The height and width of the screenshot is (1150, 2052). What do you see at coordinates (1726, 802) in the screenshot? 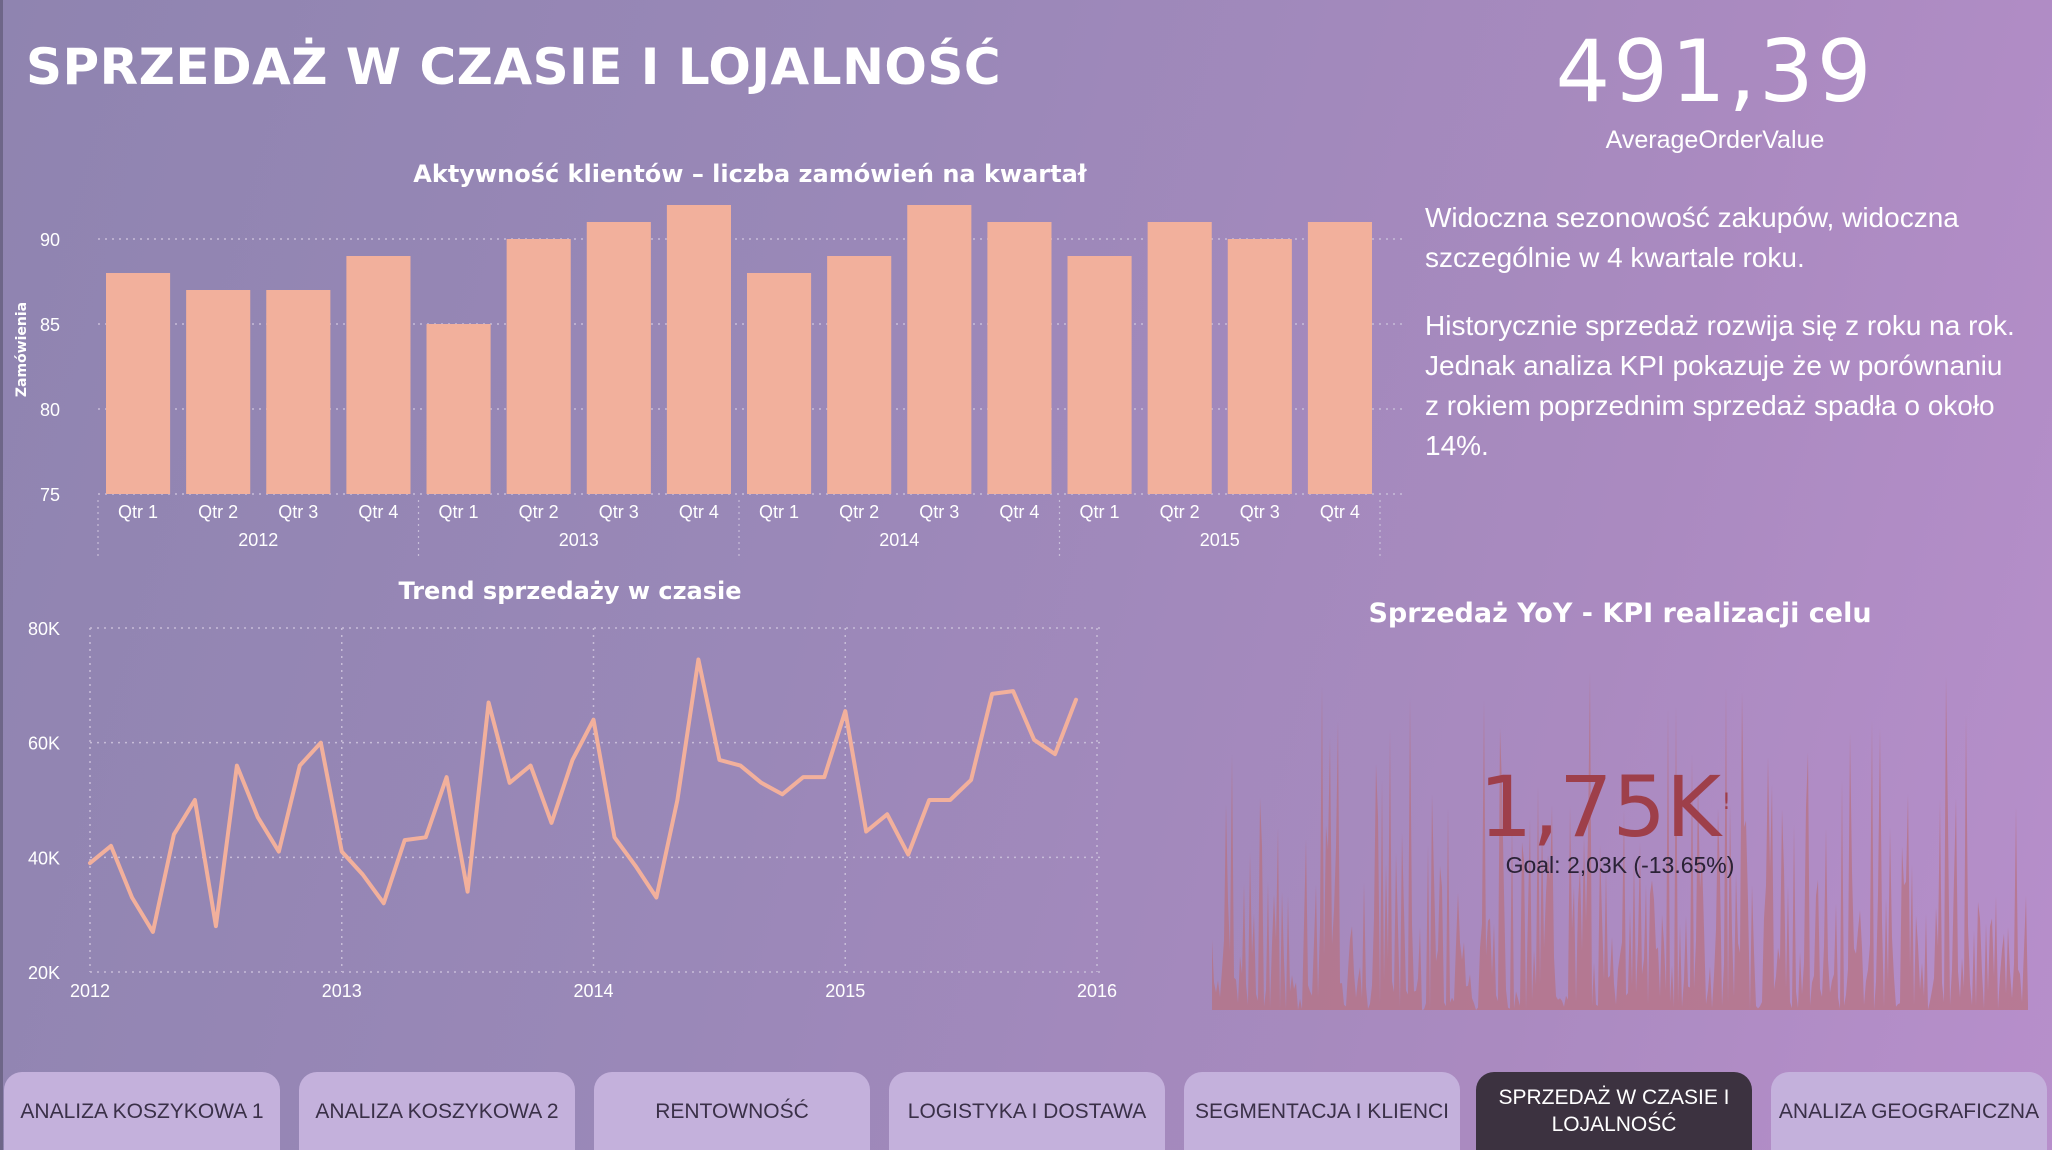
I see `kpi-warning-indicator: !` at bounding box center [1726, 802].